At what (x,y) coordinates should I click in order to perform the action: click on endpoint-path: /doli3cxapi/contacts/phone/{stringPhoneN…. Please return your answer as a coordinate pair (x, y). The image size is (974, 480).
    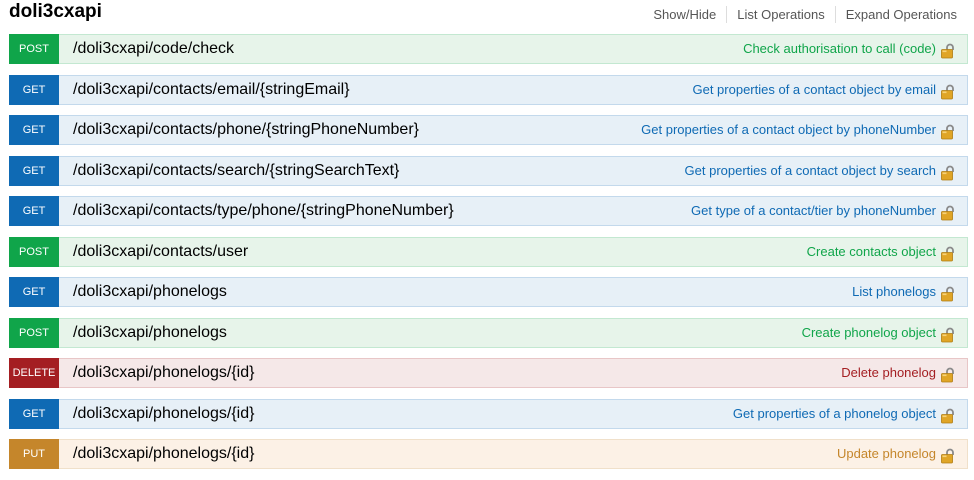
    Looking at the image, I should click on (246, 130).